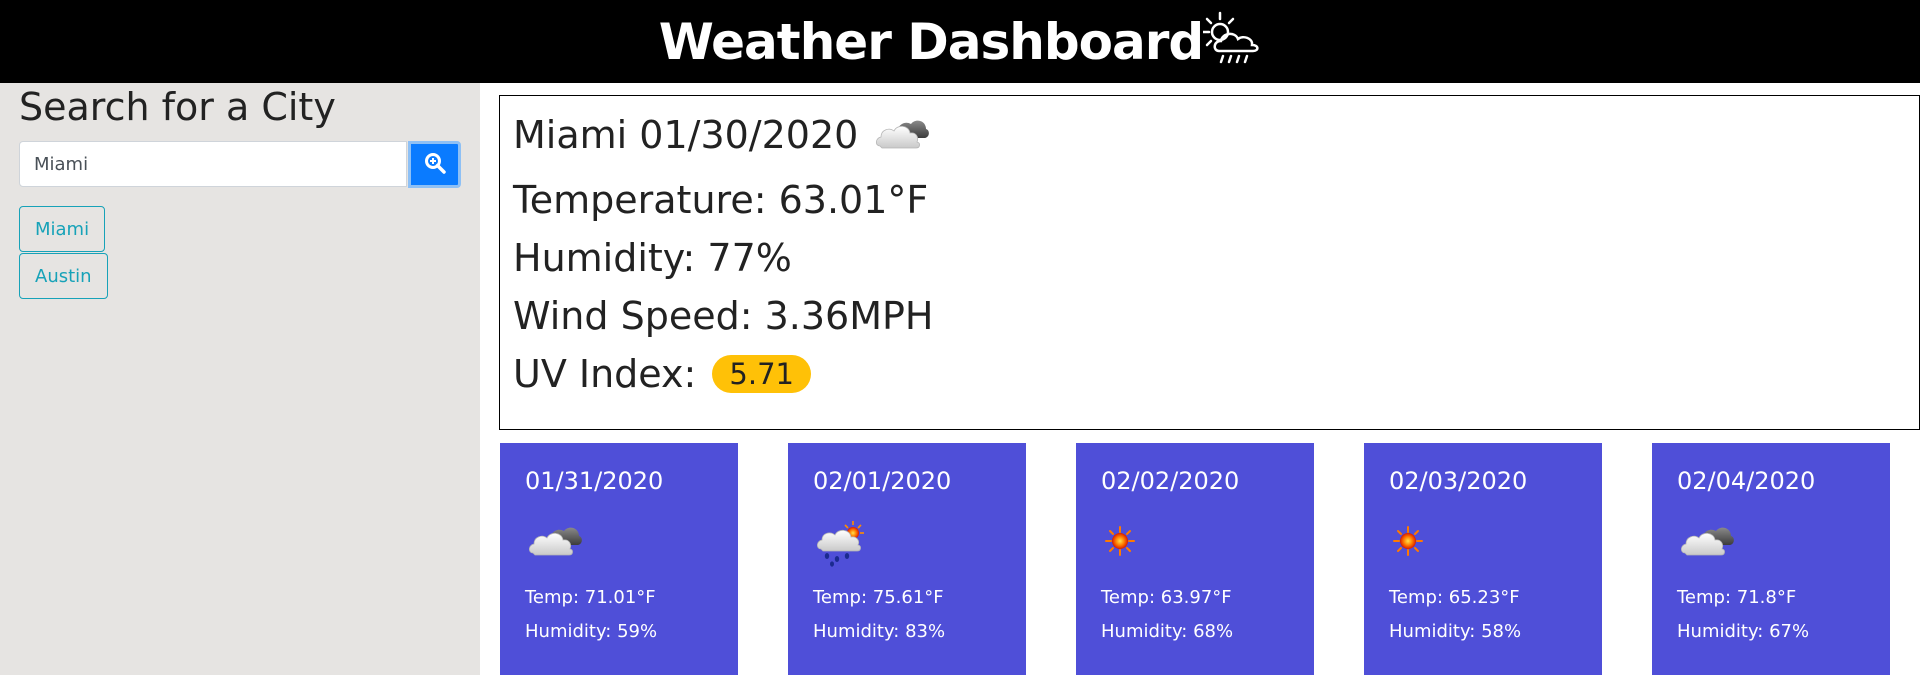 The image size is (1920, 675). I want to click on current-uv-row: UV Index: 5.71, so click(662, 374).